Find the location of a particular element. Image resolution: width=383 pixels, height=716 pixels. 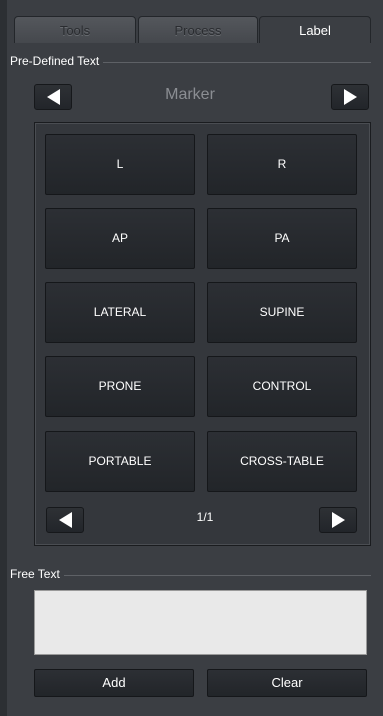

category-prev-button is located at coordinates (53, 97).